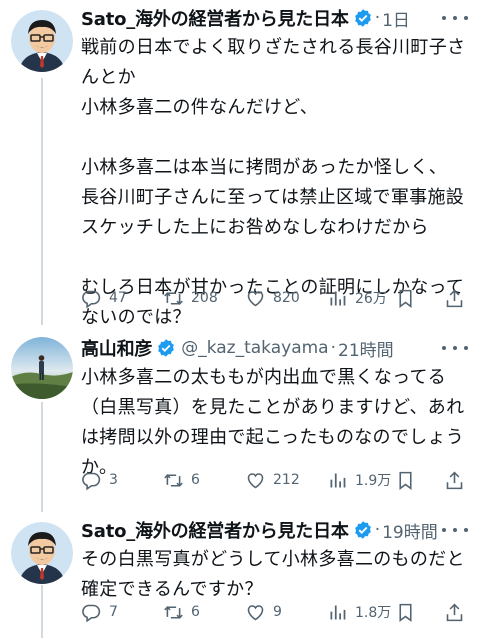 This screenshot has width=480, height=638. I want to click on like-button: 820, so click(272, 298).